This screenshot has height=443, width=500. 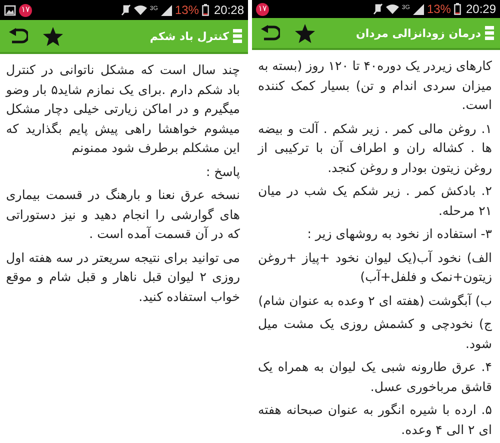 What do you see at coordinates (123, 214) in the screenshot?
I see `article-paragraph: نسخه عرق نعنا و بارهنگ در قسمت بیماری های گوارشی را انجام دهید و نیز دستوراتی که در آن قسمت آمده است .` at bounding box center [123, 214].